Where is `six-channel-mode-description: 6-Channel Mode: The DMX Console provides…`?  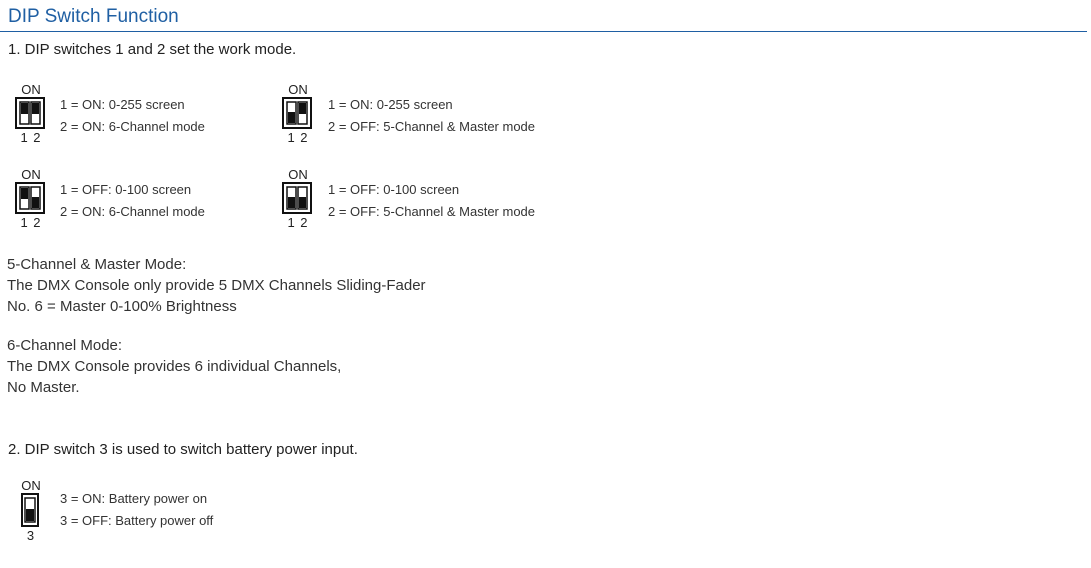 six-channel-mode-description: 6-Channel Mode: The DMX Console provides… is located at coordinates (174, 366).